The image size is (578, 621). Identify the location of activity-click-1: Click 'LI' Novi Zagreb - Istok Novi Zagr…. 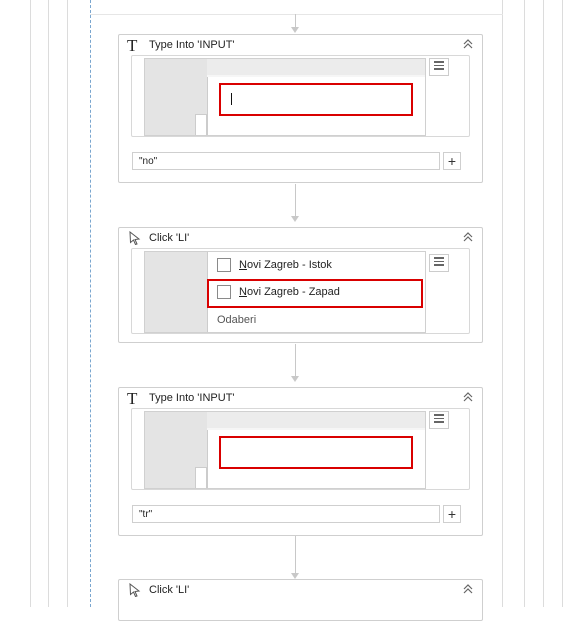
(300, 285).